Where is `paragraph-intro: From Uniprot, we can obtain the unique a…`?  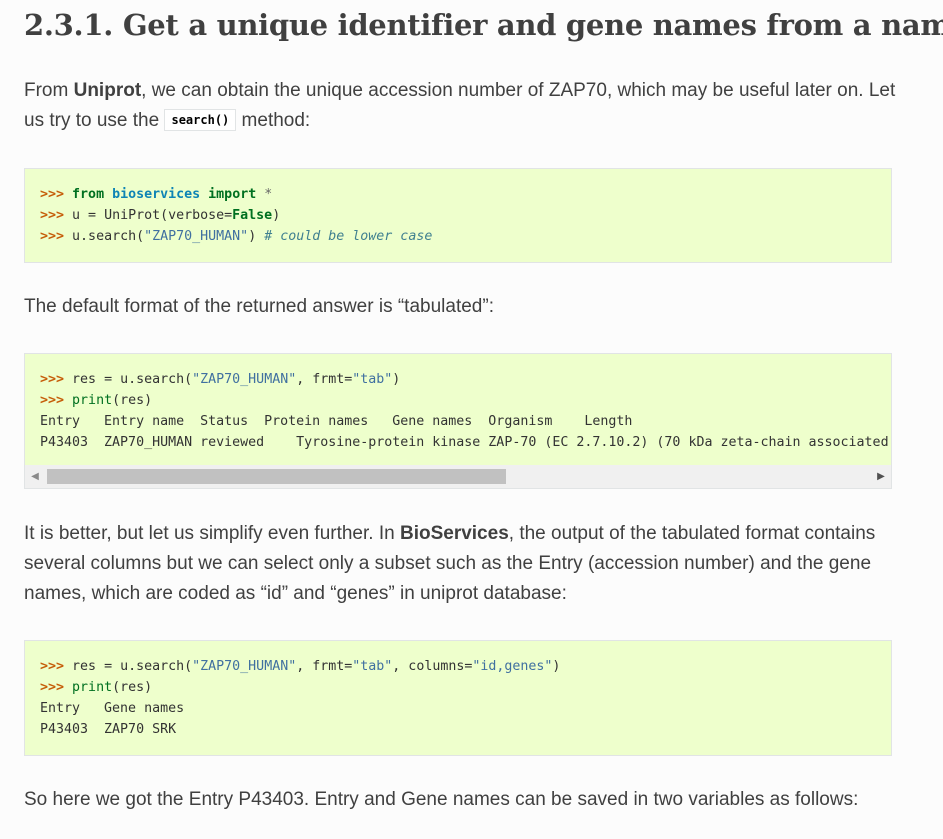 paragraph-intro: From Uniprot, we can obtain the unique a… is located at coordinates (460, 105).